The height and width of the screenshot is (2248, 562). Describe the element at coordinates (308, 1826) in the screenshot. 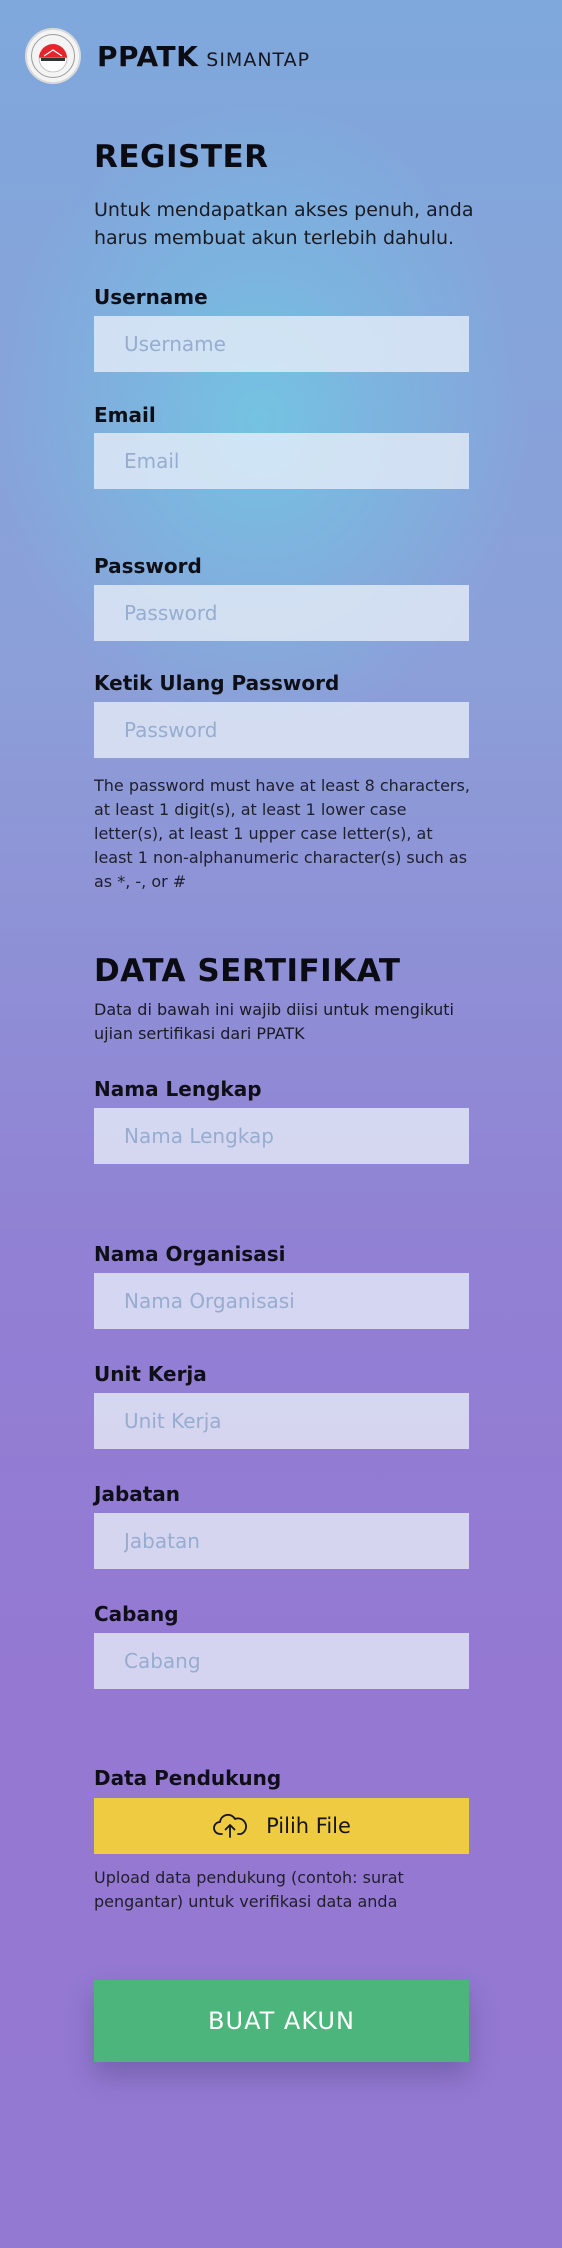

I see `choose-file-label: Pilih File` at that location.